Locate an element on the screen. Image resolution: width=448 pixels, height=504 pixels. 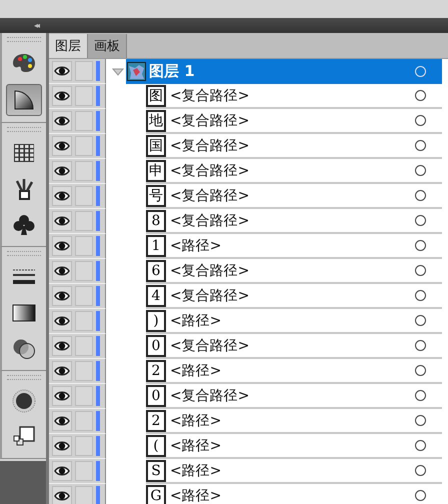
path-row: S <路径> is located at coordinates (294, 471).